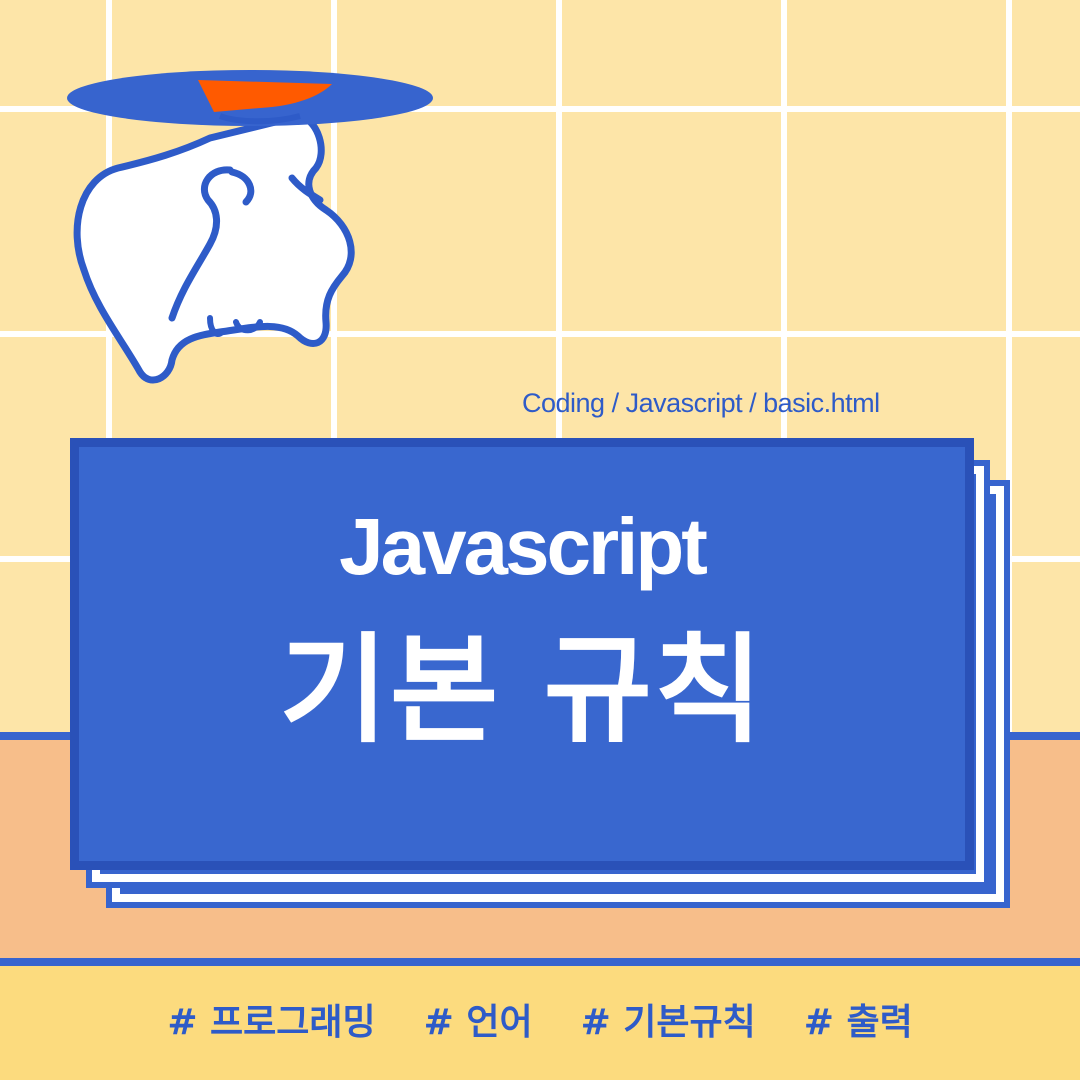  What do you see at coordinates (701, 403) in the screenshot?
I see `breadcrumb: Coding / Javascript / basic.html` at bounding box center [701, 403].